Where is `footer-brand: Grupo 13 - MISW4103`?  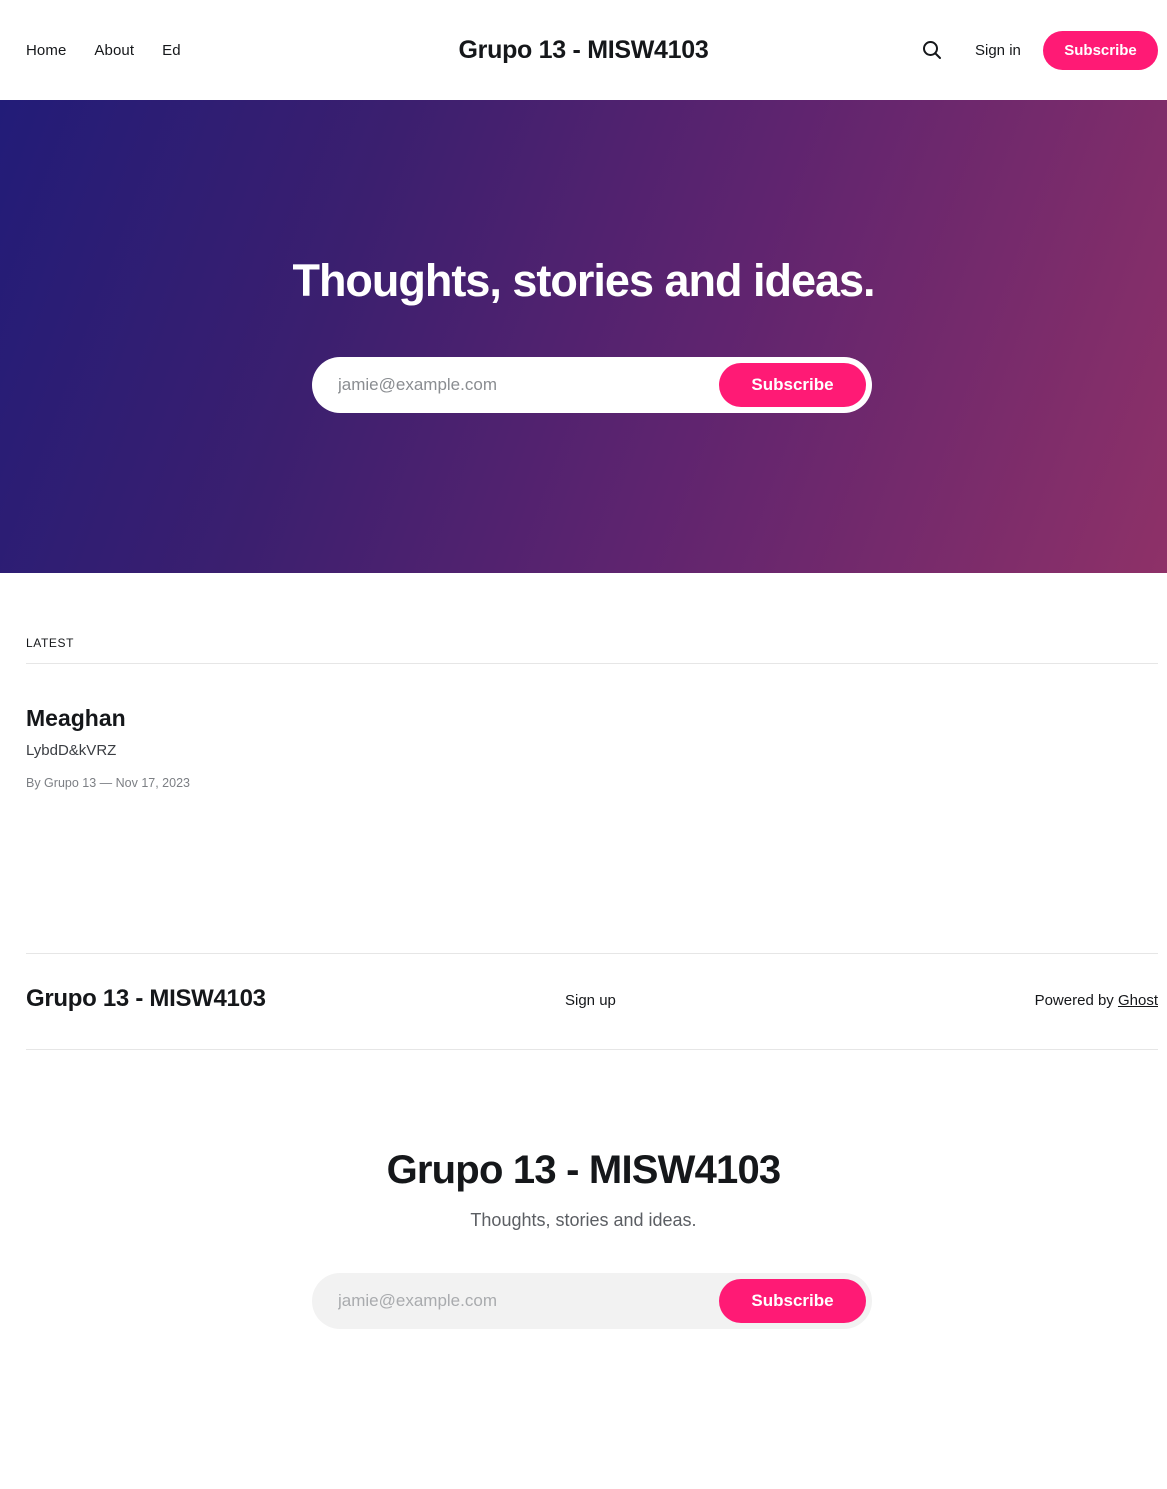
footer-brand: Grupo 13 - MISW4103 is located at coordinates (146, 999).